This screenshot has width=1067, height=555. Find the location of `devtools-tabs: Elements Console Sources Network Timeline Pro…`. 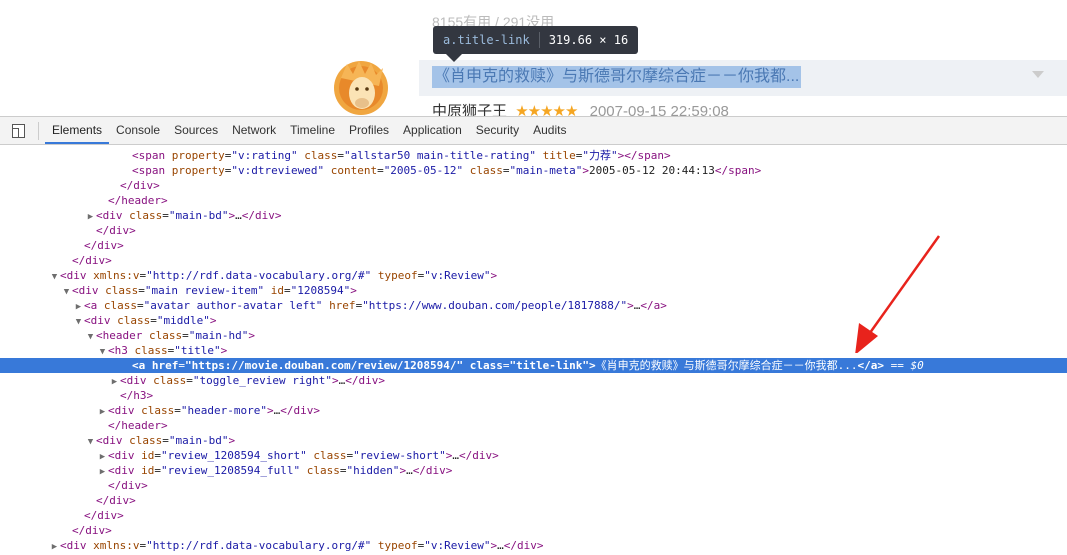

devtools-tabs: Elements Console Sources Network Timeline Pro… is located at coordinates (309, 130).